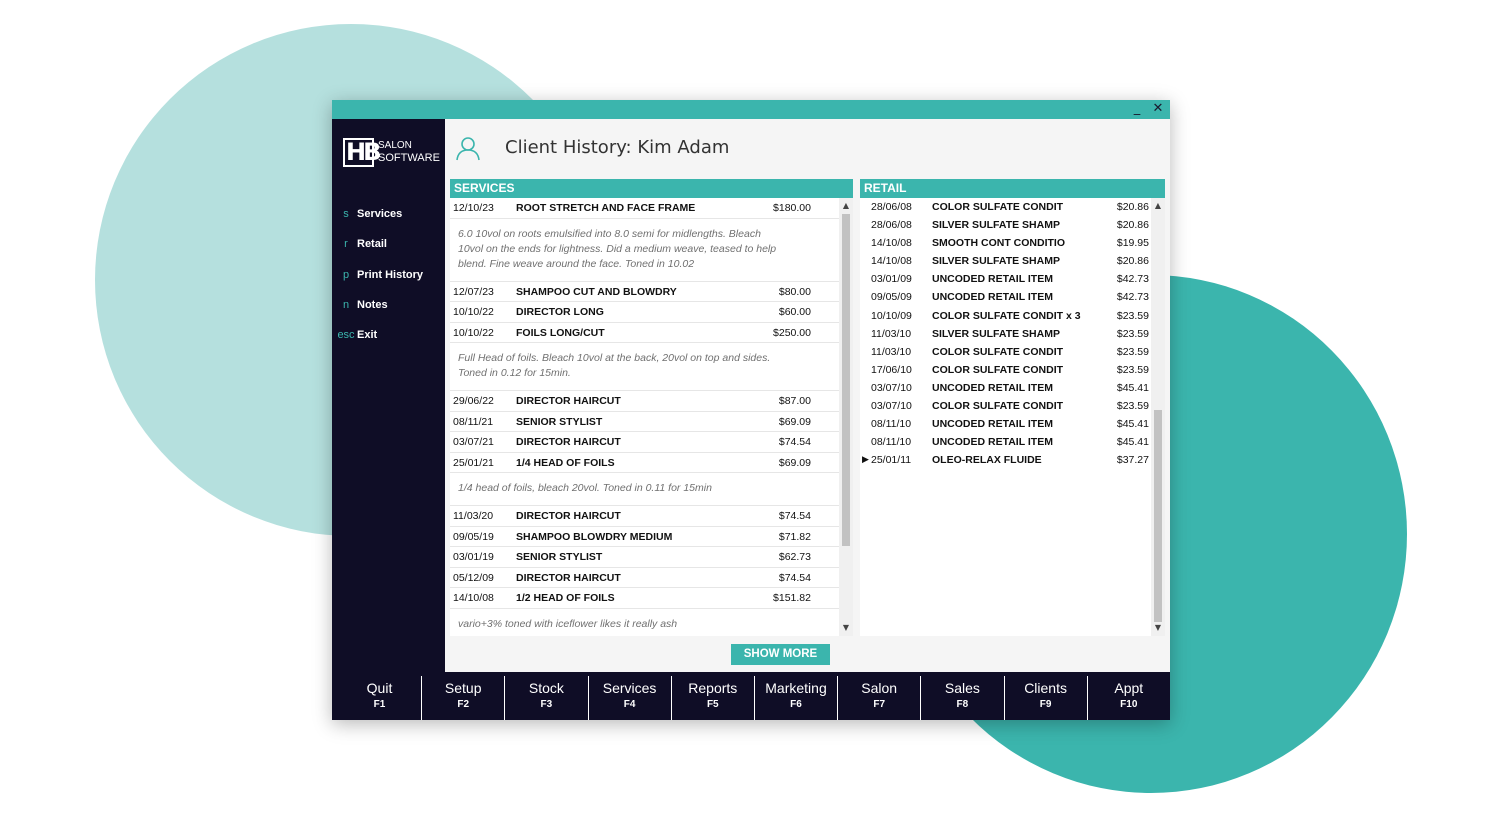 This screenshot has width=1500, height=818. What do you see at coordinates (794, 536) in the screenshot?
I see `service-price: $71.82` at bounding box center [794, 536].